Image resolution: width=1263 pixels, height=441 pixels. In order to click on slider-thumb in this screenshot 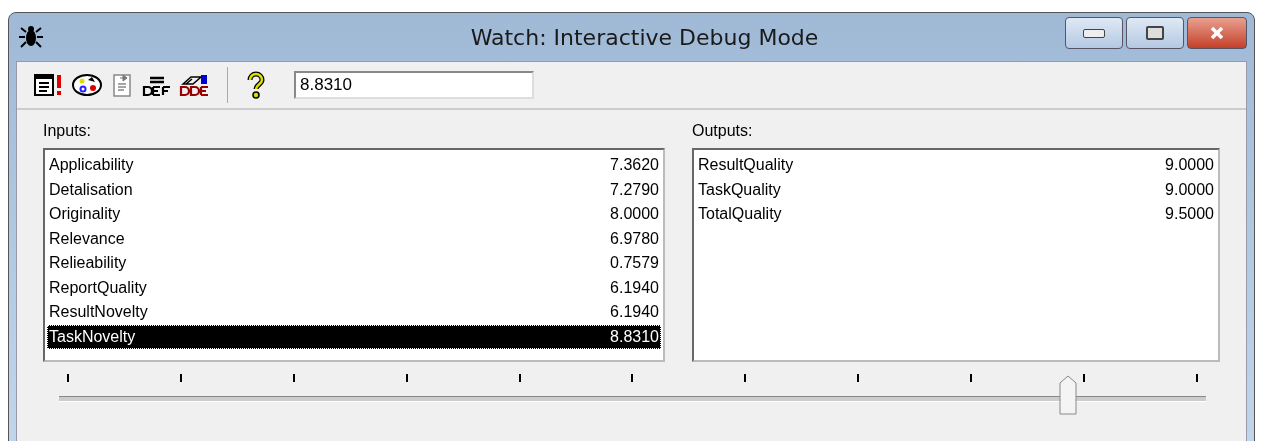, I will do `click(1068, 395)`.